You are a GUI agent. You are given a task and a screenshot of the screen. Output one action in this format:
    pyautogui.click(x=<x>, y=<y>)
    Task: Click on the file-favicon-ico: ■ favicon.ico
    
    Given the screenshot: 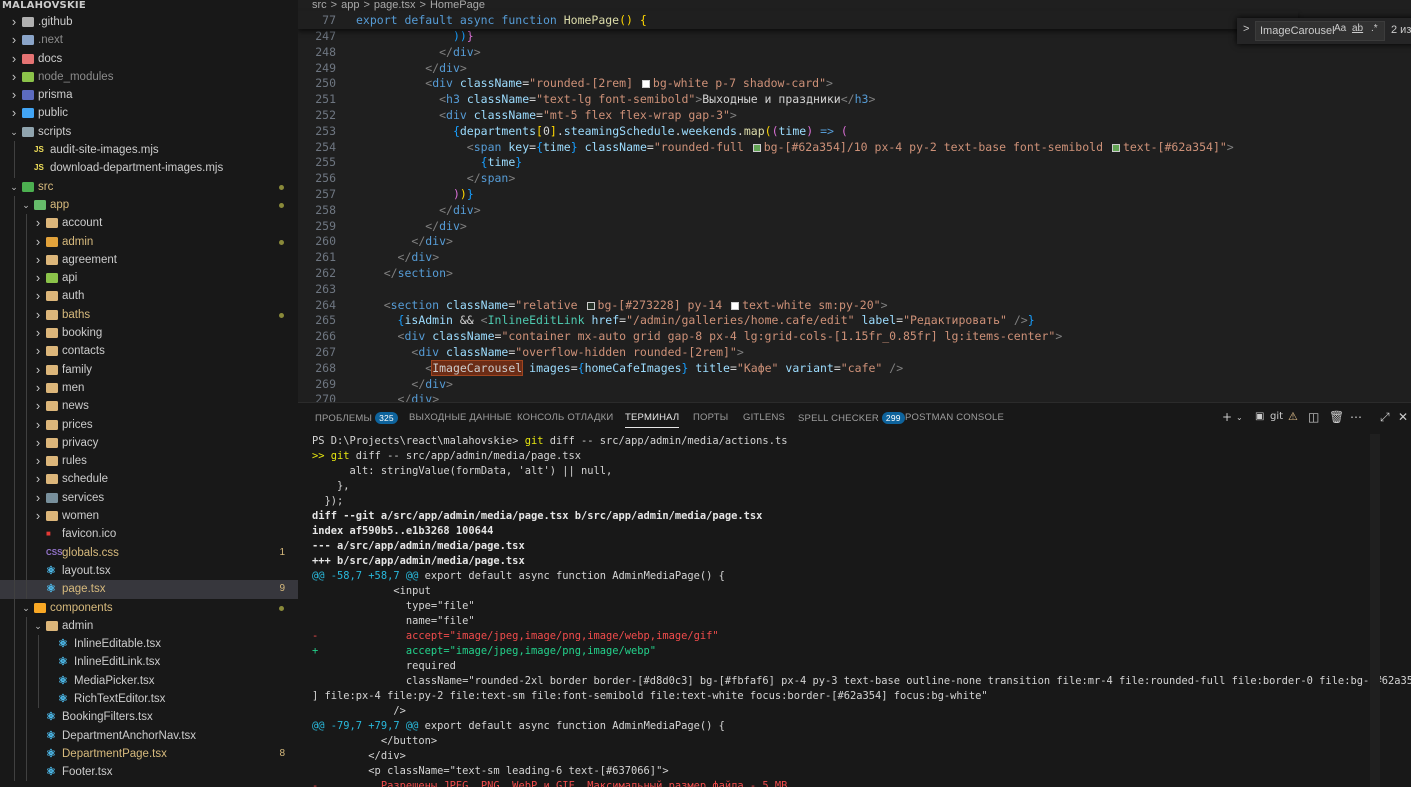 What is the action you would take?
    pyautogui.click(x=149, y=534)
    